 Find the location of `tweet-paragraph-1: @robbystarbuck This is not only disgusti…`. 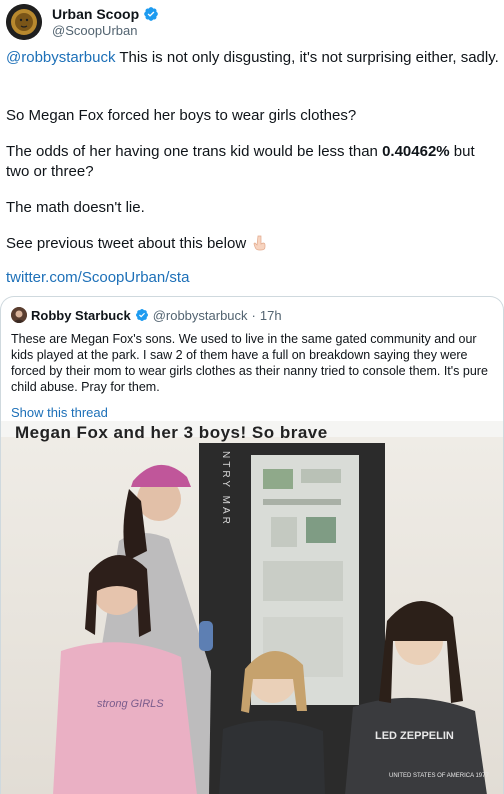

tweet-paragraph-1: @robbystarbuck This is not only disgusti… is located at coordinates (252, 58).